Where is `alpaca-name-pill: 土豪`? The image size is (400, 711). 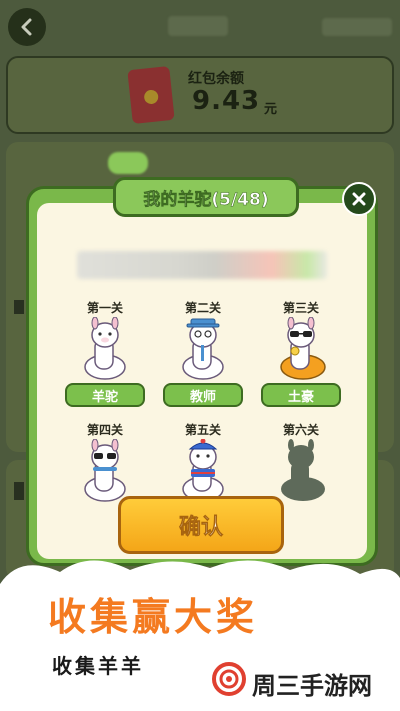
alpaca-name-pill: 土豪 is located at coordinates (301, 395).